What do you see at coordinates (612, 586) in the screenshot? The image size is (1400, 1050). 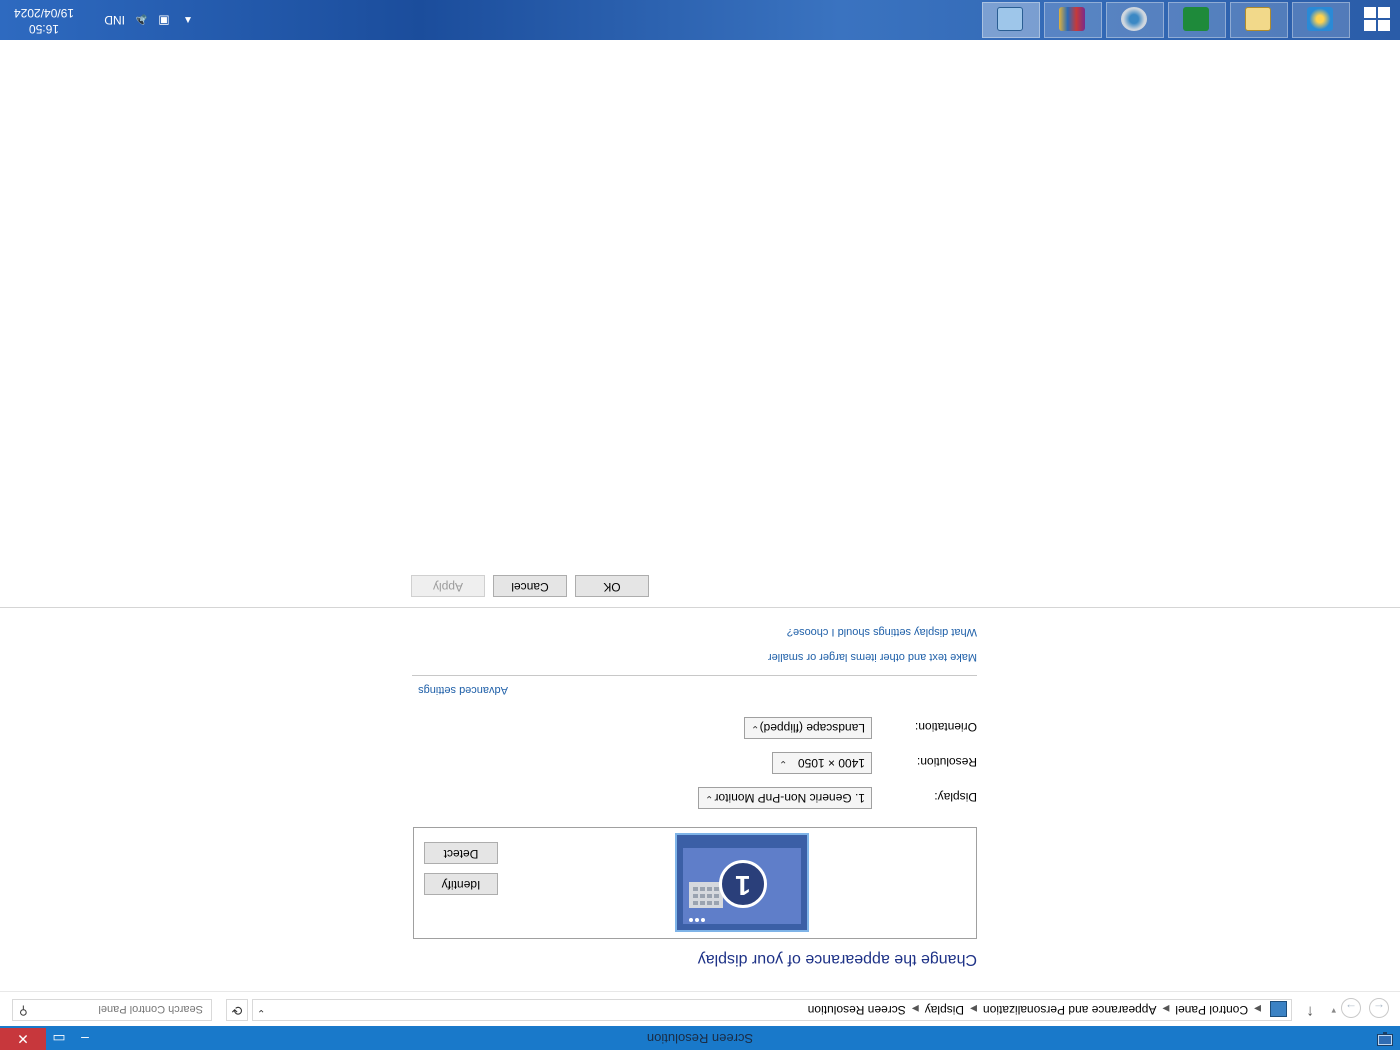 I see `ok-button: OK` at bounding box center [612, 586].